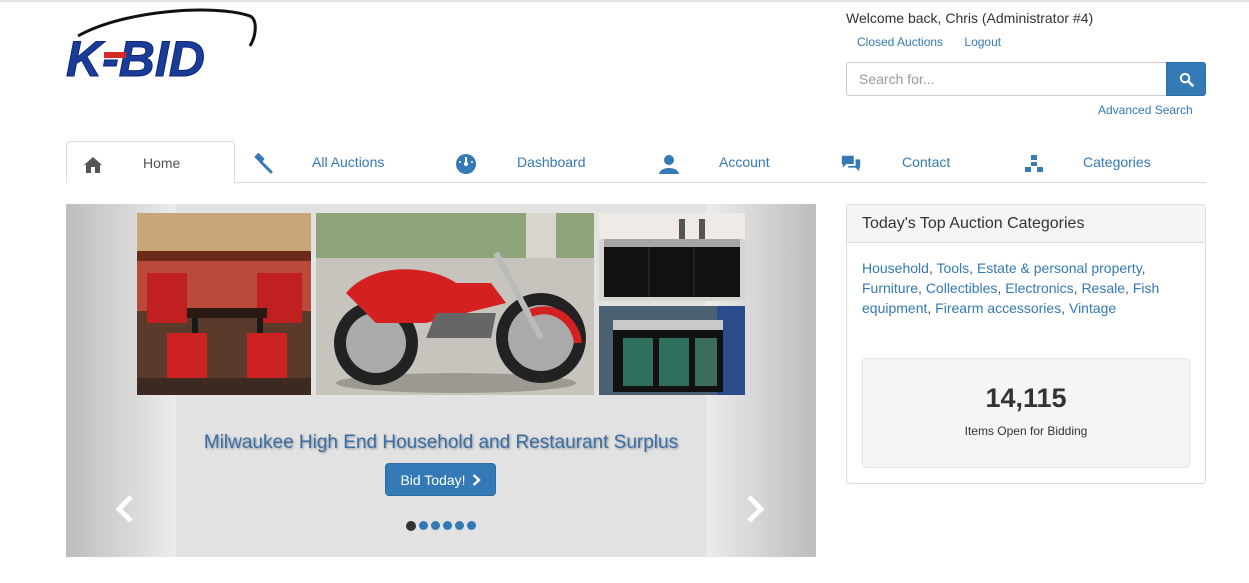 The width and height of the screenshot is (1249, 583). I want to click on logo-text: K-BID, so click(135, 58).